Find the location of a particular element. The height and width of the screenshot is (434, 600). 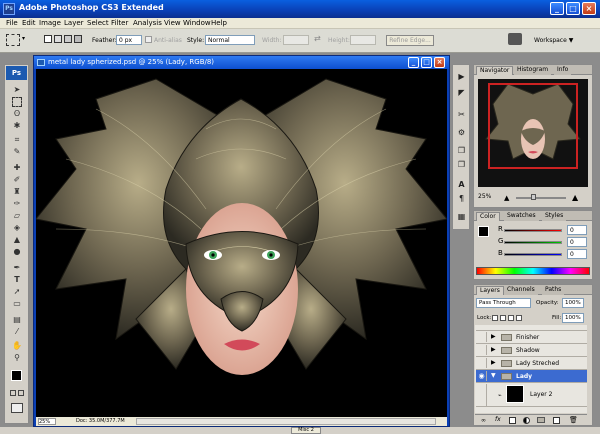

color-spectrum-bar is located at coordinates (533, 271).